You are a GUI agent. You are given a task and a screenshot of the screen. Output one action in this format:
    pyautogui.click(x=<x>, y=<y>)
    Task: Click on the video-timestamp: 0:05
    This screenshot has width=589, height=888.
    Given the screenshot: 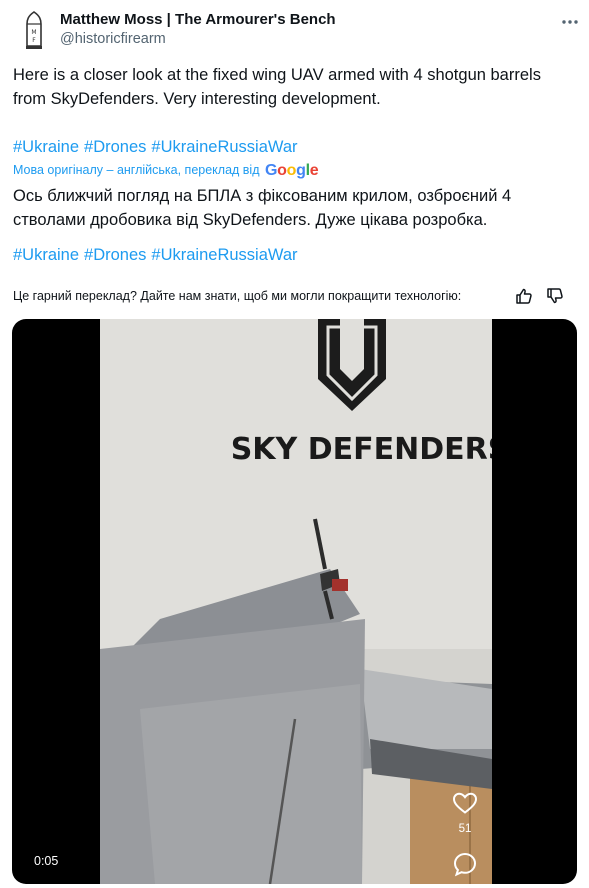 What is the action you would take?
    pyautogui.click(x=46, y=861)
    